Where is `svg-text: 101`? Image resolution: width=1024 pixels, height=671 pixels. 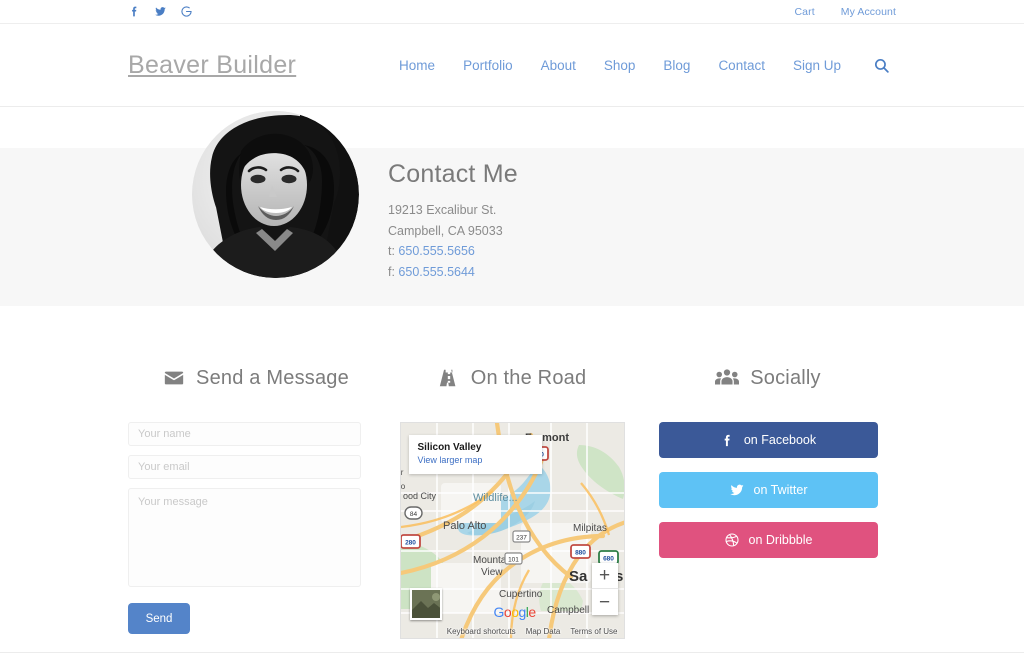
svg-text: 101 is located at coordinates (513, 560).